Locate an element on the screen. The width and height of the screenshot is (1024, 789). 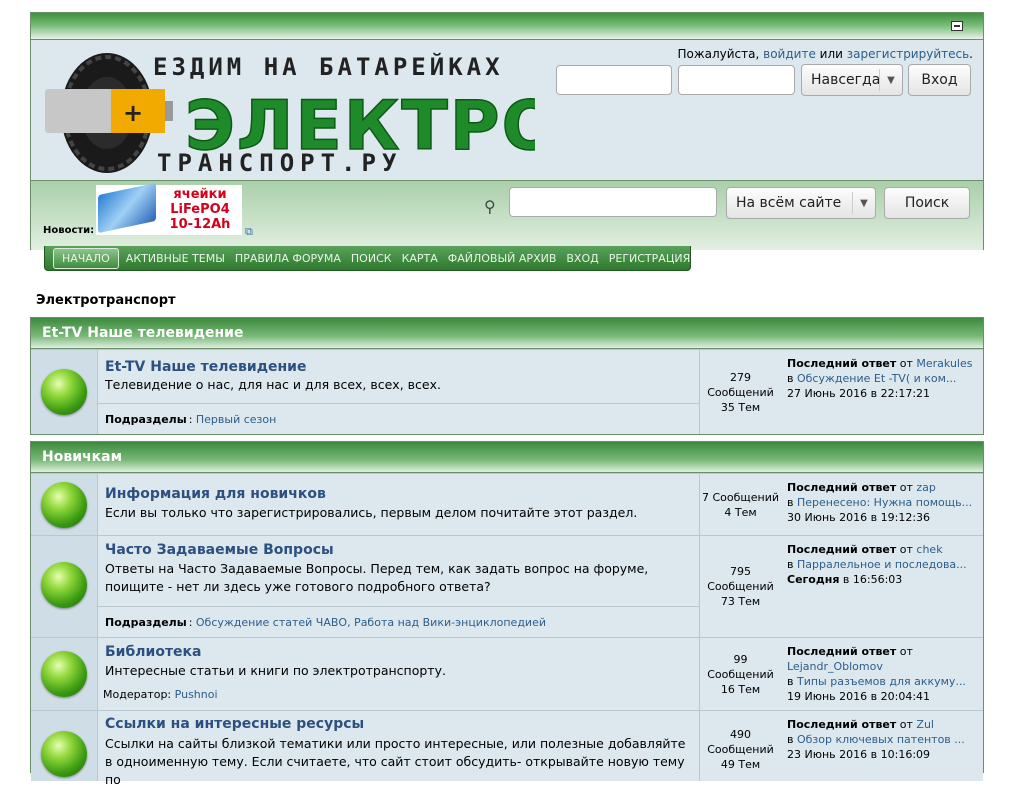
news-banner: ячейки LiFePO4 10-12Ah is located at coordinates (169, 208).